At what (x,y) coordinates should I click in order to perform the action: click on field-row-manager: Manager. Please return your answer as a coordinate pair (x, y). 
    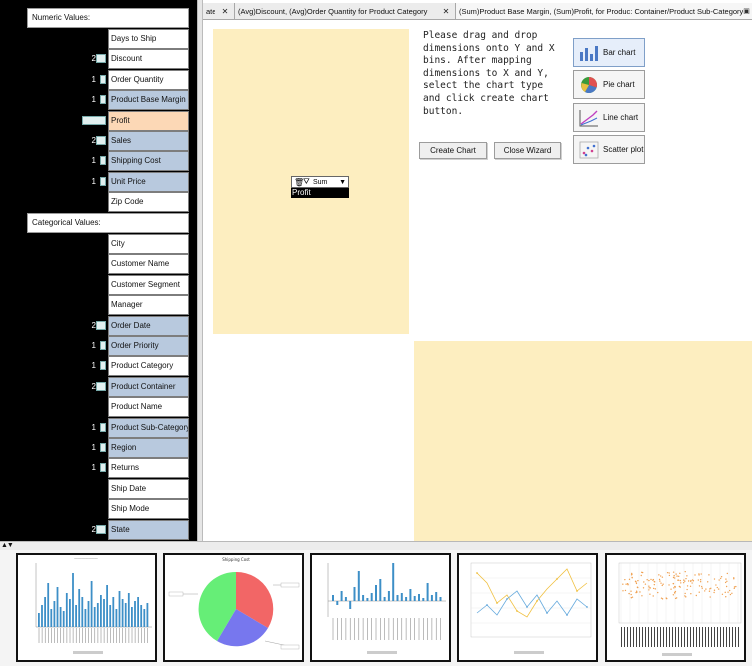
    Looking at the image, I should click on (98, 305).